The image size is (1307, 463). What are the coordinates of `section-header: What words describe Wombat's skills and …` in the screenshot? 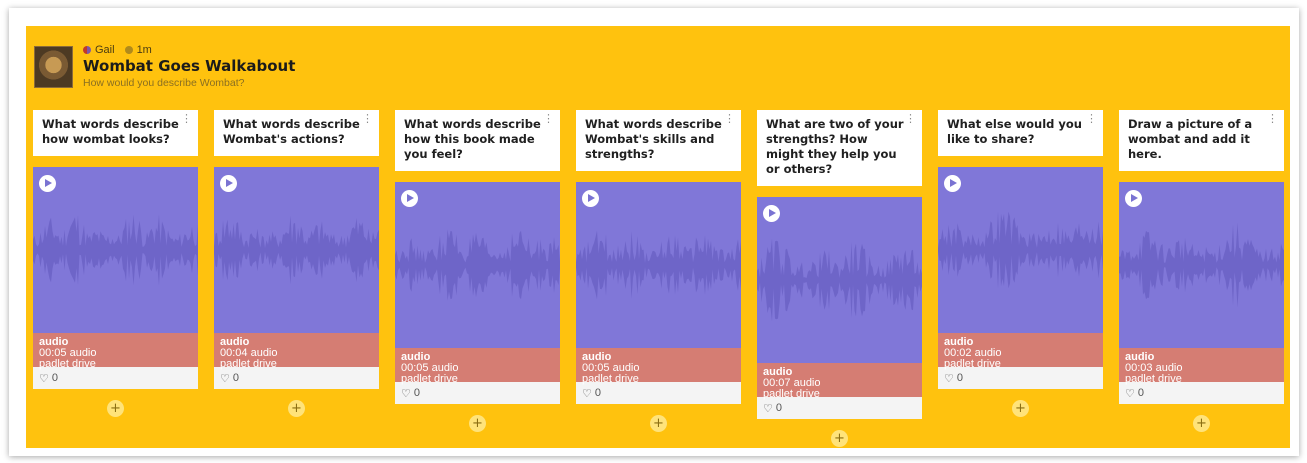 It's located at (658, 140).